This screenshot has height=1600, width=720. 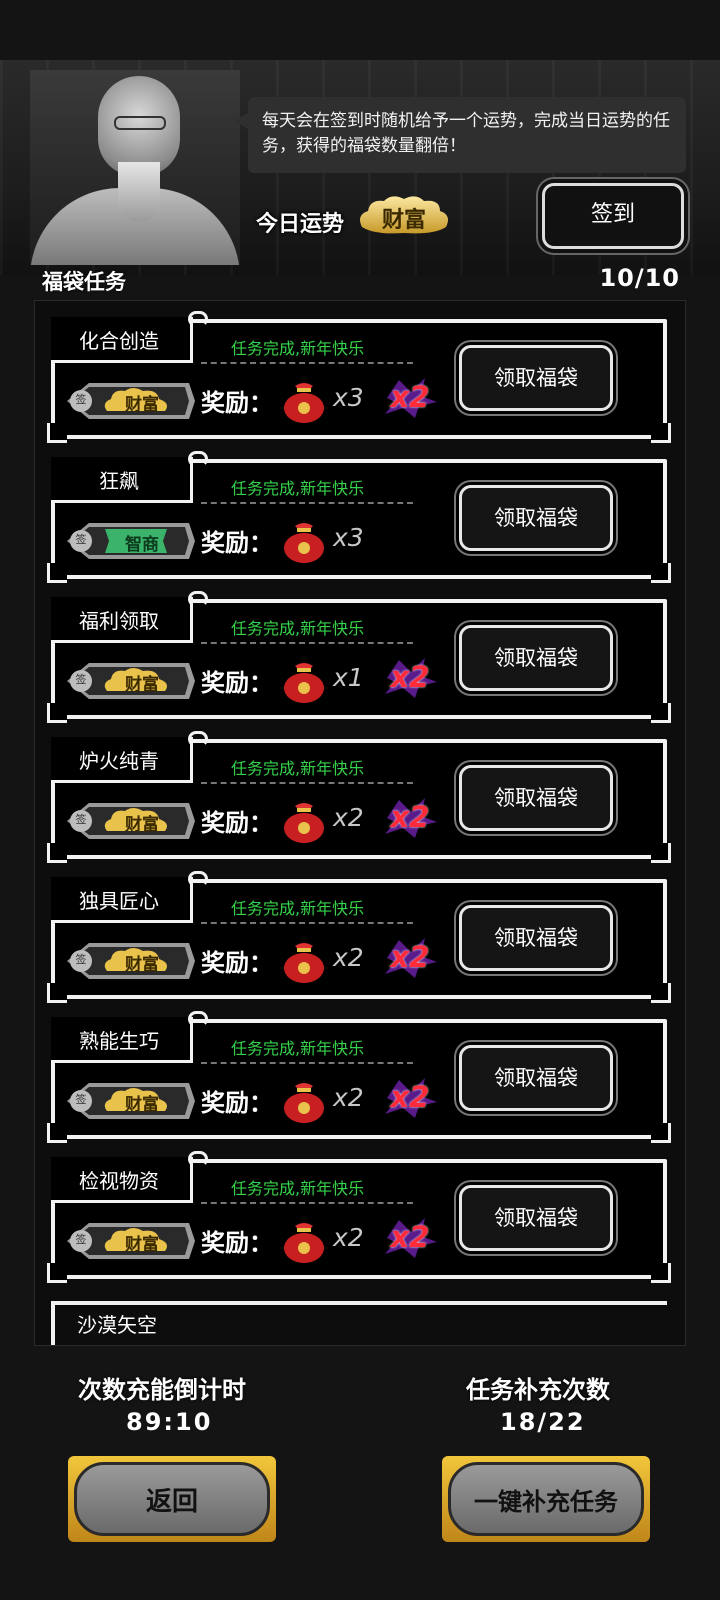 What do you see at coordinates (300, 224) in the screenshot?
I see `today-fortune-label: 今日运势` at bounding box center [300, 224].